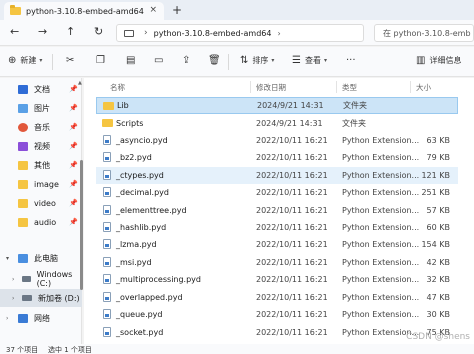 The width and height of the screenshot is (474, 354). I want to click on sidebar-item-drive-c: › Windows (C:), so click(41, 279).